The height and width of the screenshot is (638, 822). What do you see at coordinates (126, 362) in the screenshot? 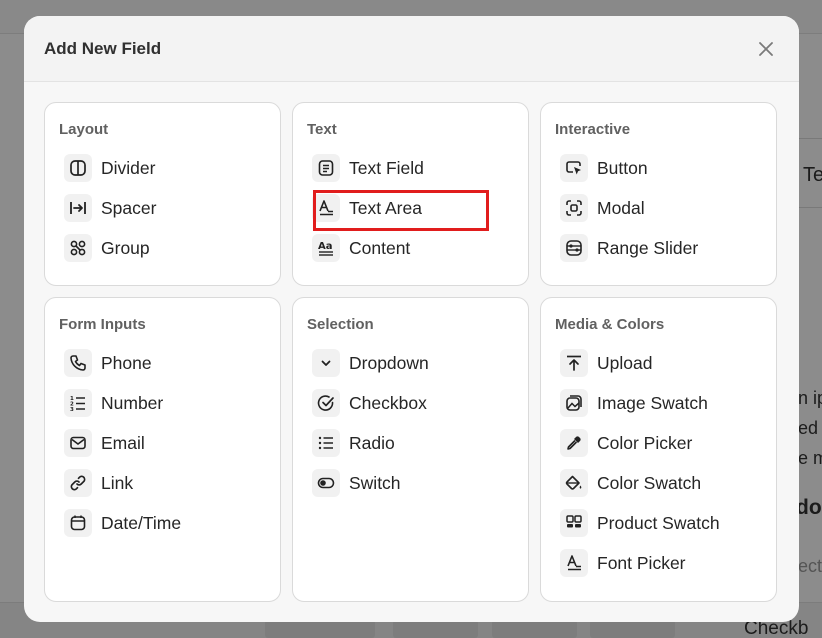
I see `field-option-label: Phone` at bounding box center [126, 362].